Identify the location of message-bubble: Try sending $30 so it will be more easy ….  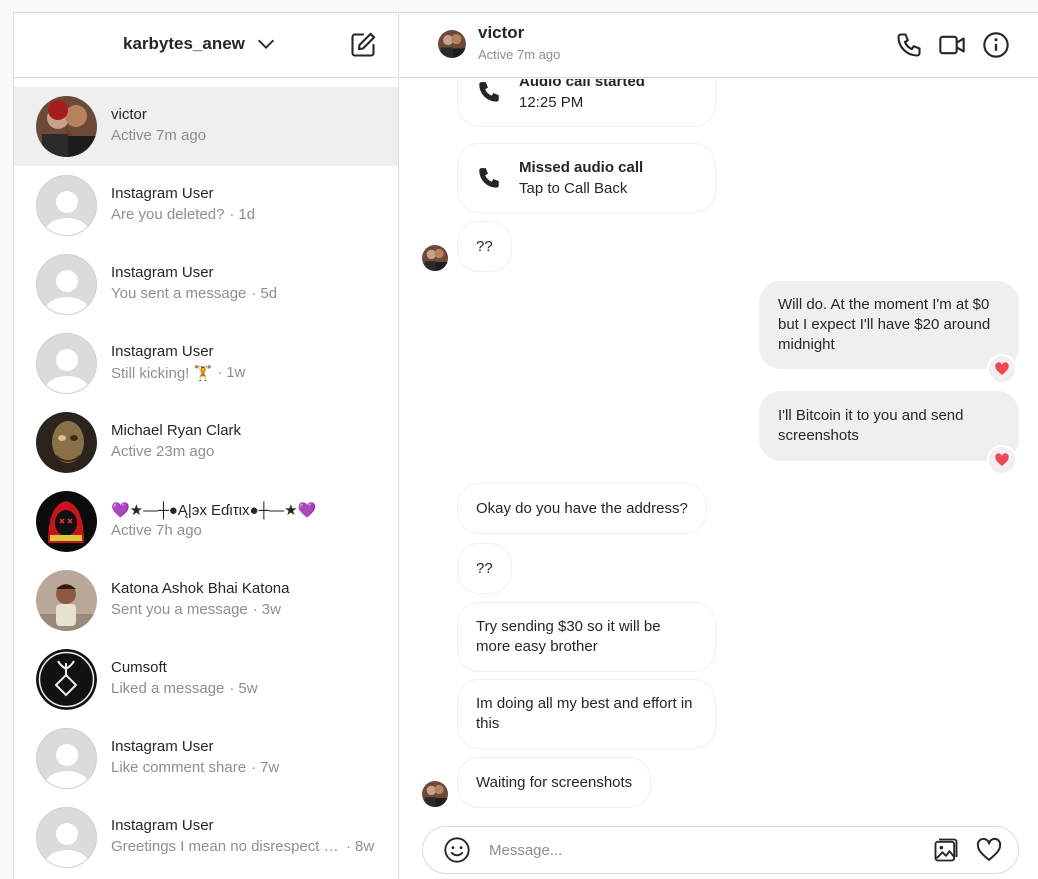
(586, 637).